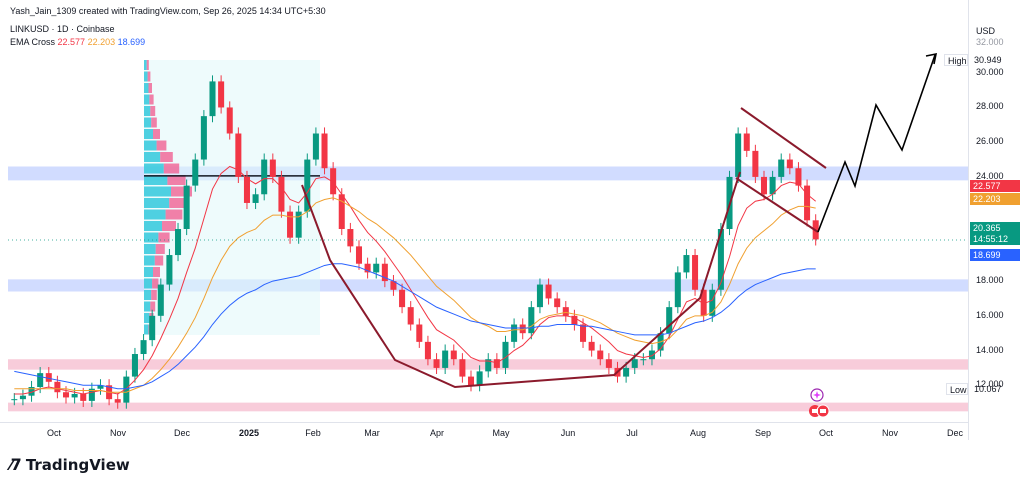 The width and height of the screenshot is (1024, 485). Describe the element at coordinates (62, 29) in the screenshot. I see `symbol-info: LINKUSD · 1D · Coinbase` at that location.